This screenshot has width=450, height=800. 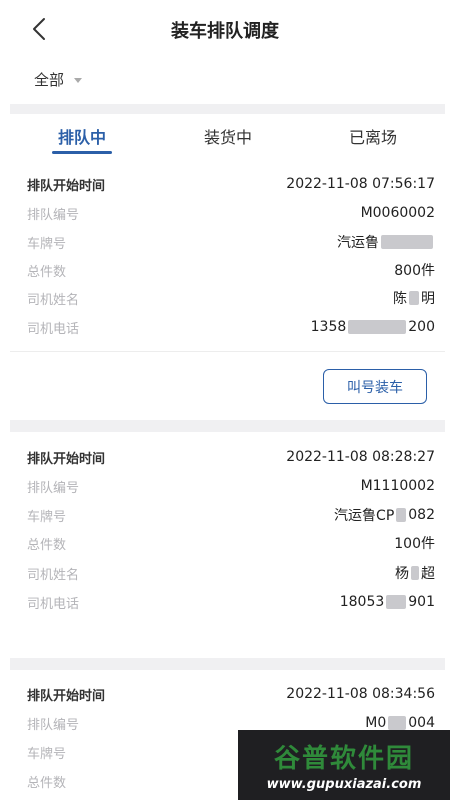 I want to click on start-time-row: 排队开始时间 2022-11-08 07:56:17, so click(x=231, y=184).